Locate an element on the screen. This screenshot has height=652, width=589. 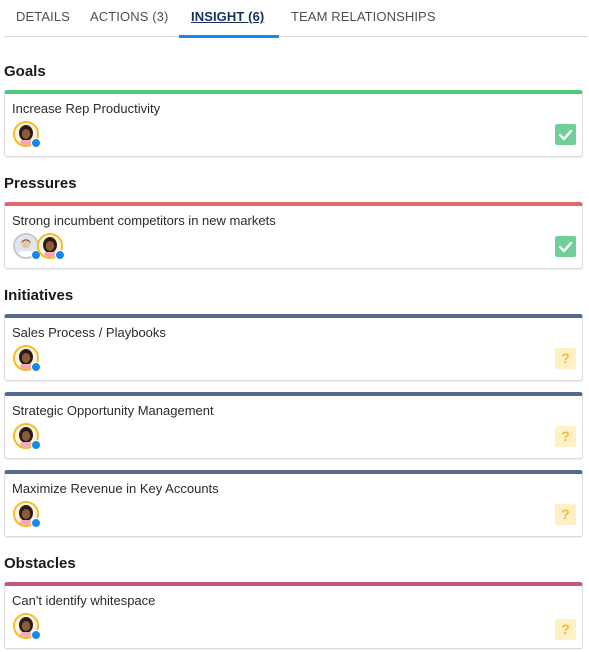
goal-card: Increase Rep Productivity is located at coordinates (293, 123).